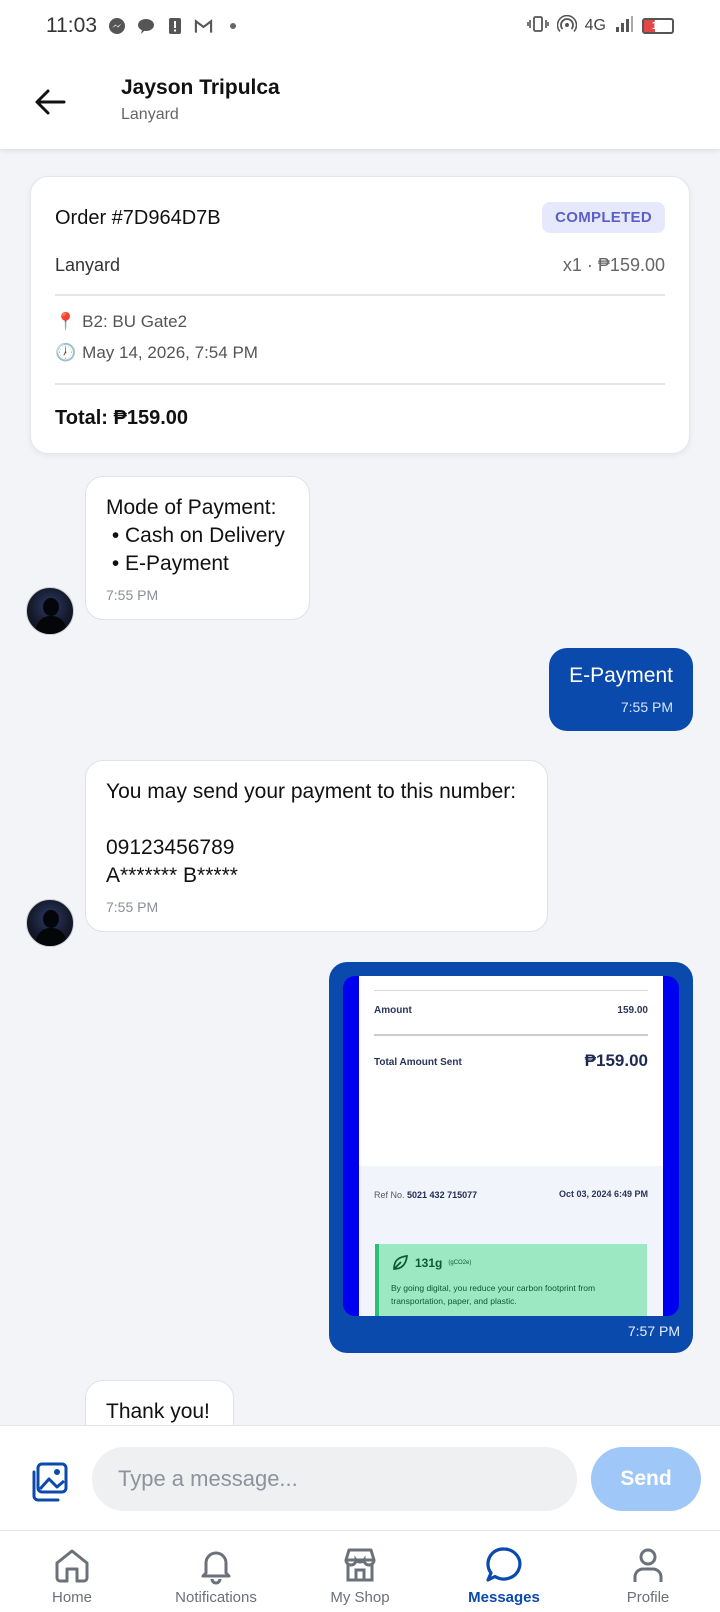 The height and width of the screenshot is (1612, 720). What do you see at coordinates (360, 1565) in the screenshot?
I see `shop-icon` at bounding box center [360, 1565].